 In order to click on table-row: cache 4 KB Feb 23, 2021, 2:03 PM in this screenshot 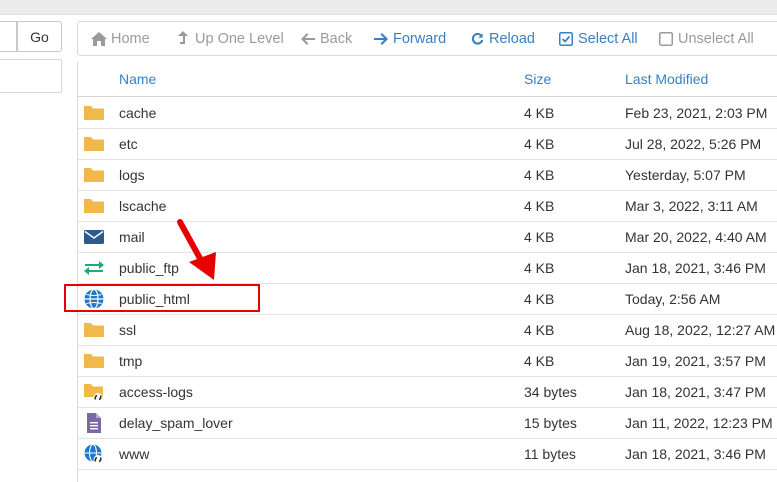, I will do `click(427, 113)`.